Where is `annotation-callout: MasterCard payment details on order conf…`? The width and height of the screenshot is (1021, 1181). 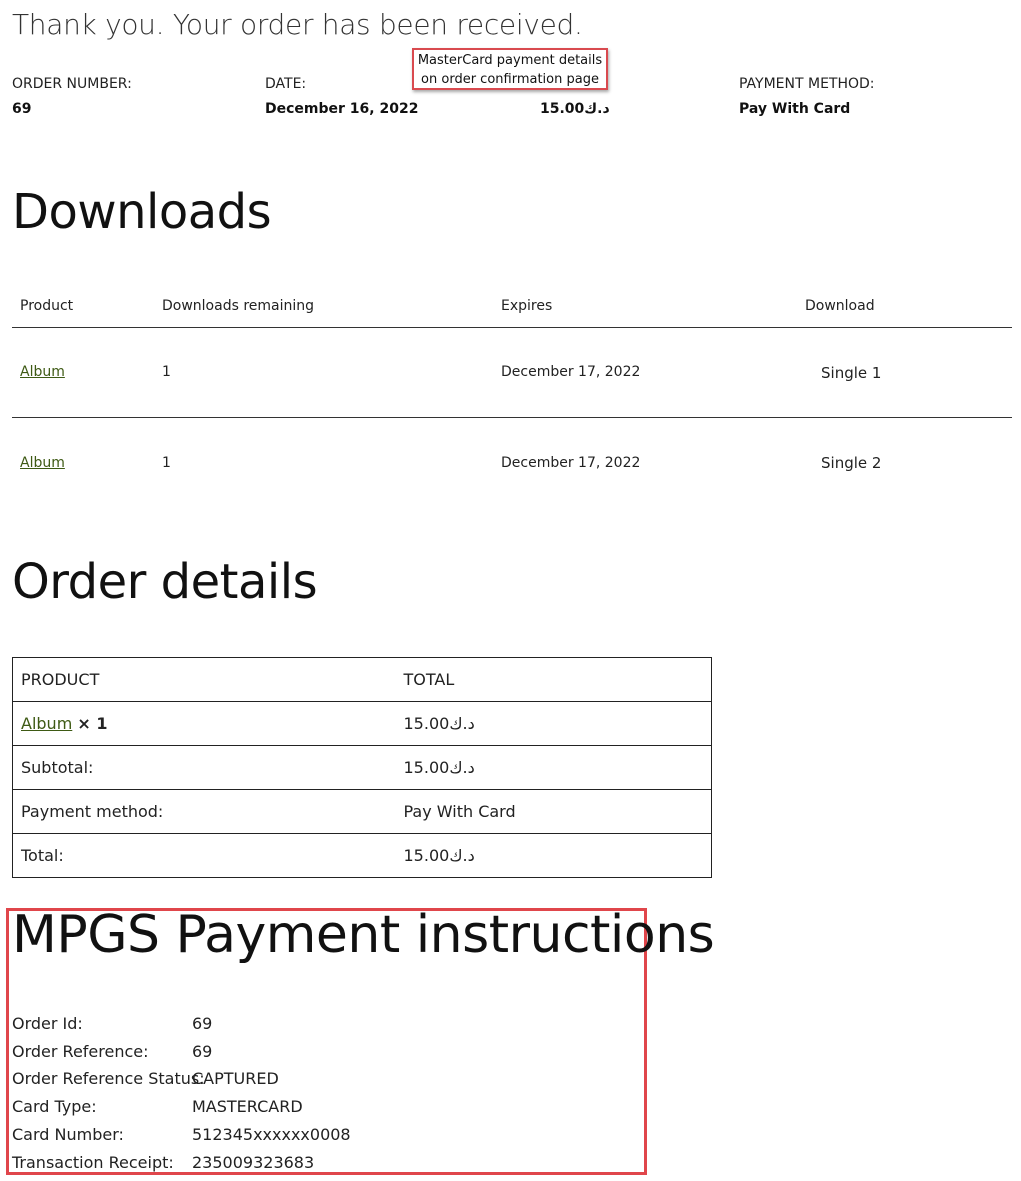 annotation-callout: MasterCard payment details on order conf… is located at coordinates (510, 69).